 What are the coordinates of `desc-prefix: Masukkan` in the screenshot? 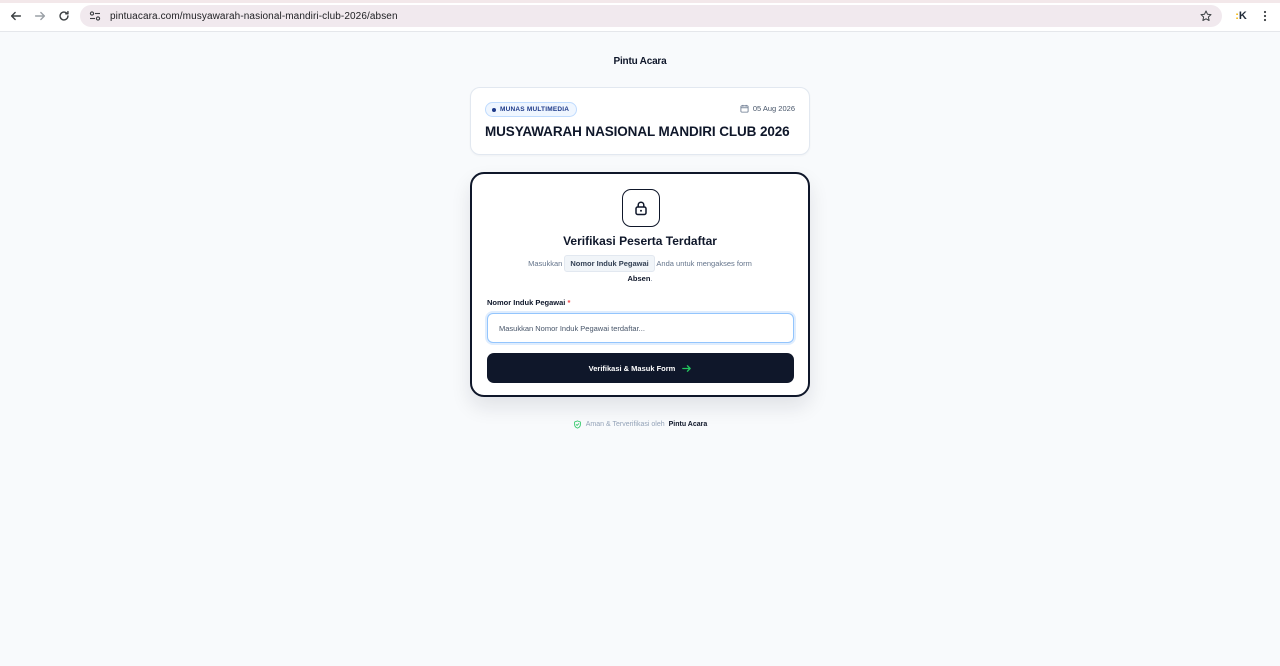 It's located at (545, 263).